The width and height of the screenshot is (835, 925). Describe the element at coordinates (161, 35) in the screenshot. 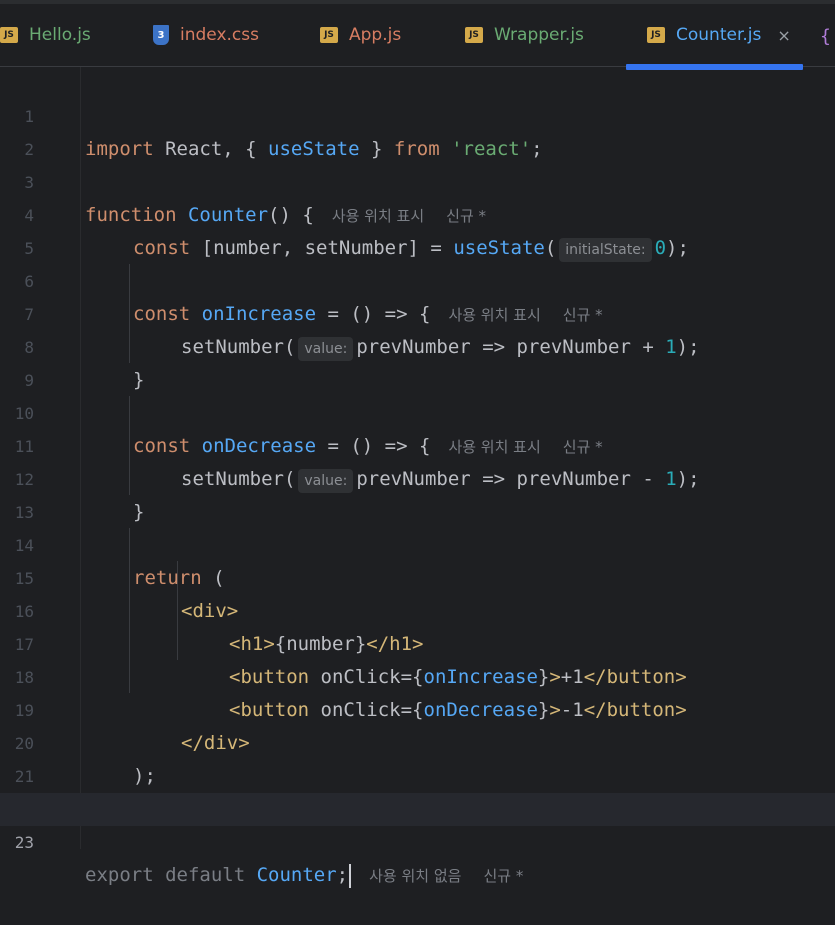

I see `css-file-icon: 3` at that location.